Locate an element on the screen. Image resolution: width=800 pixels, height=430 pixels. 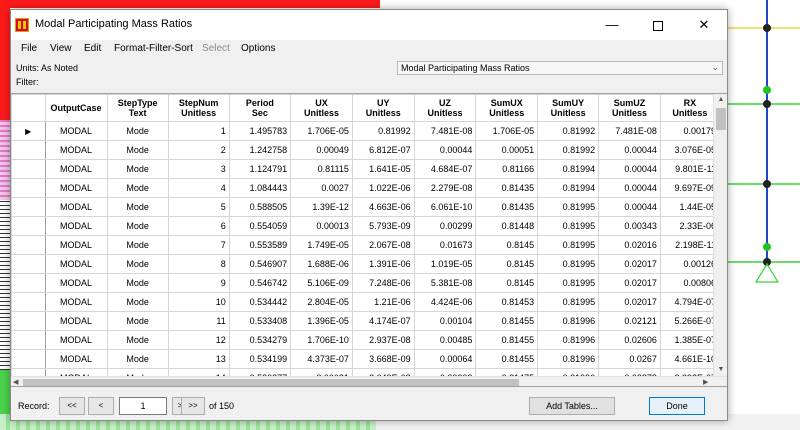
table-cell: 0.8145 is located at coordinates (507, 245).